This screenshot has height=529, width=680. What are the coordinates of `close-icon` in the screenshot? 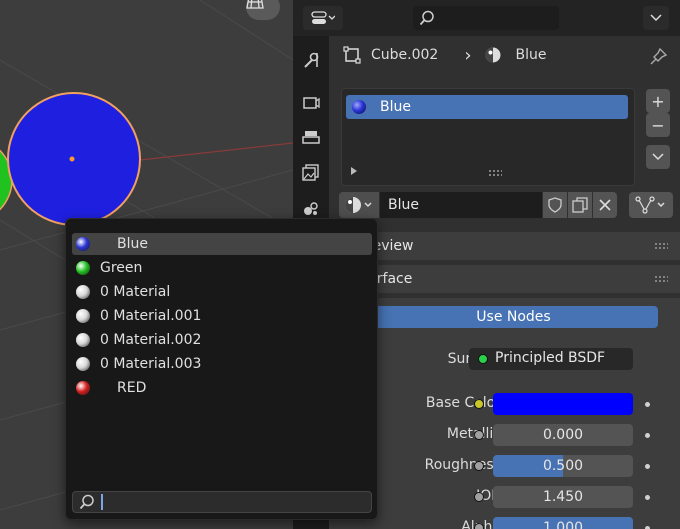 It's located at (605, 205).